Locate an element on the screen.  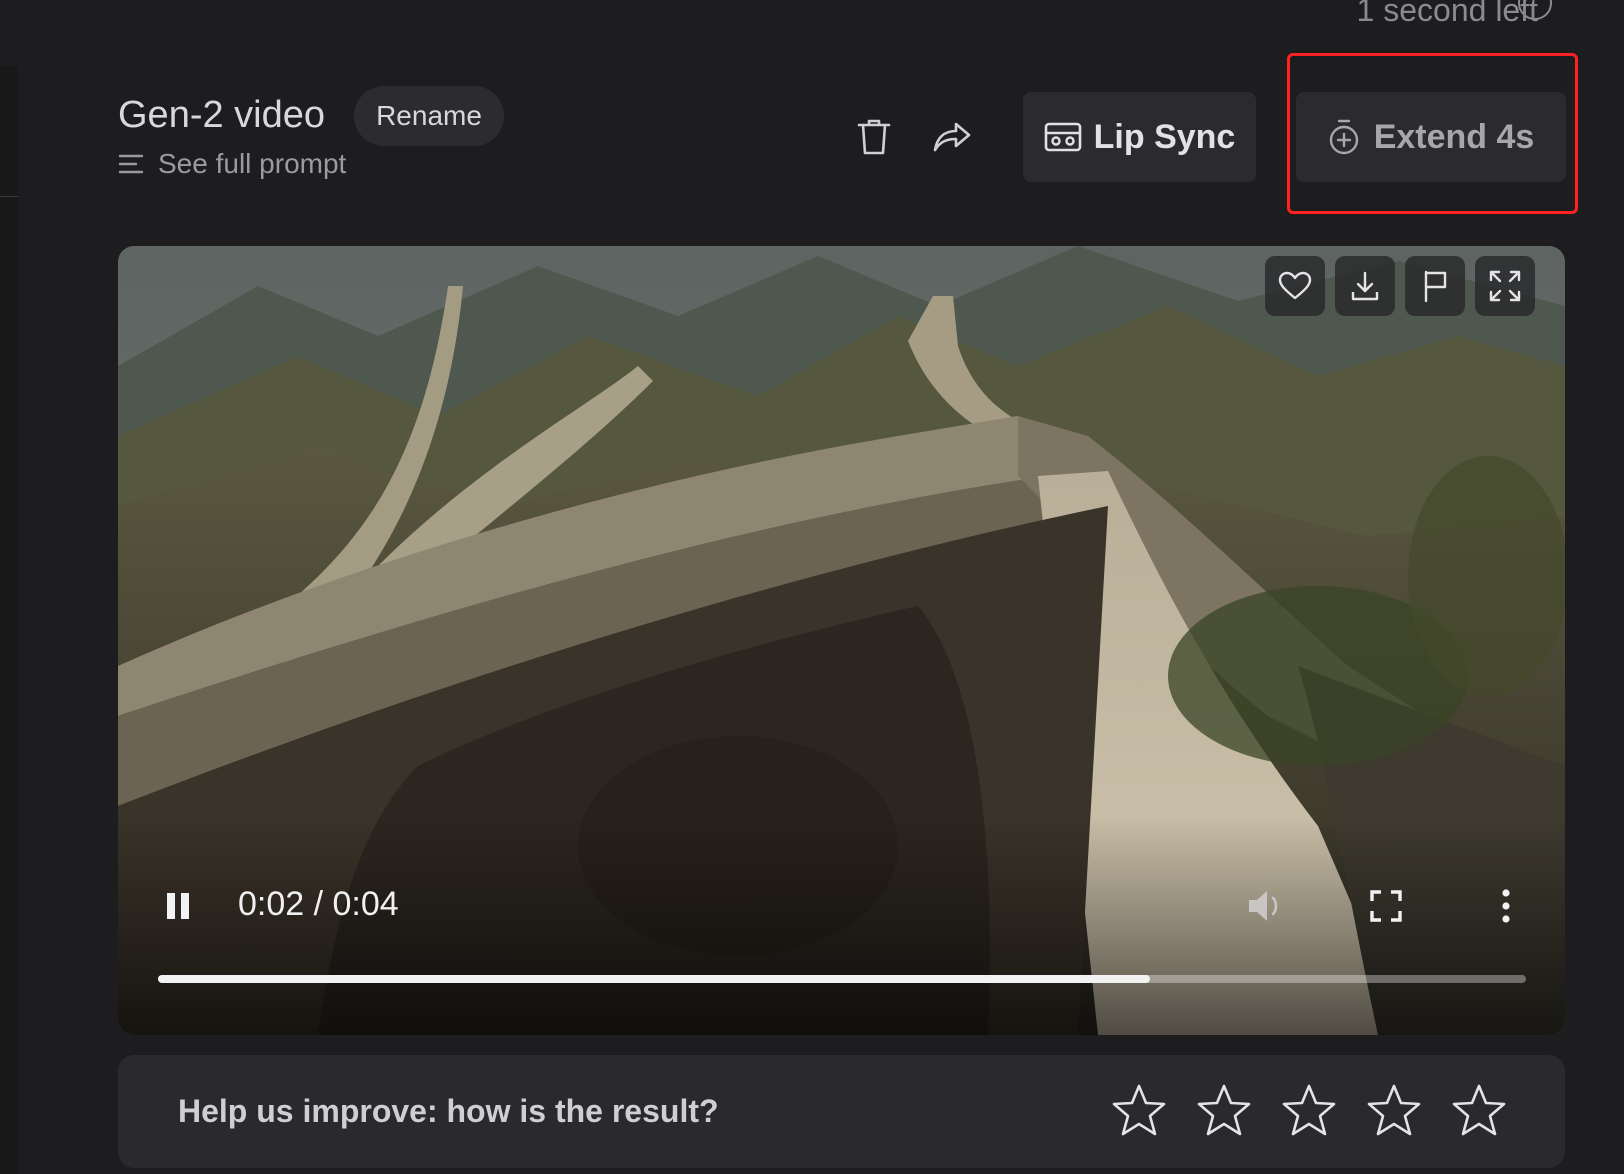
see-full-prompt-link: See full prompt is located at coordinates (232, 164).